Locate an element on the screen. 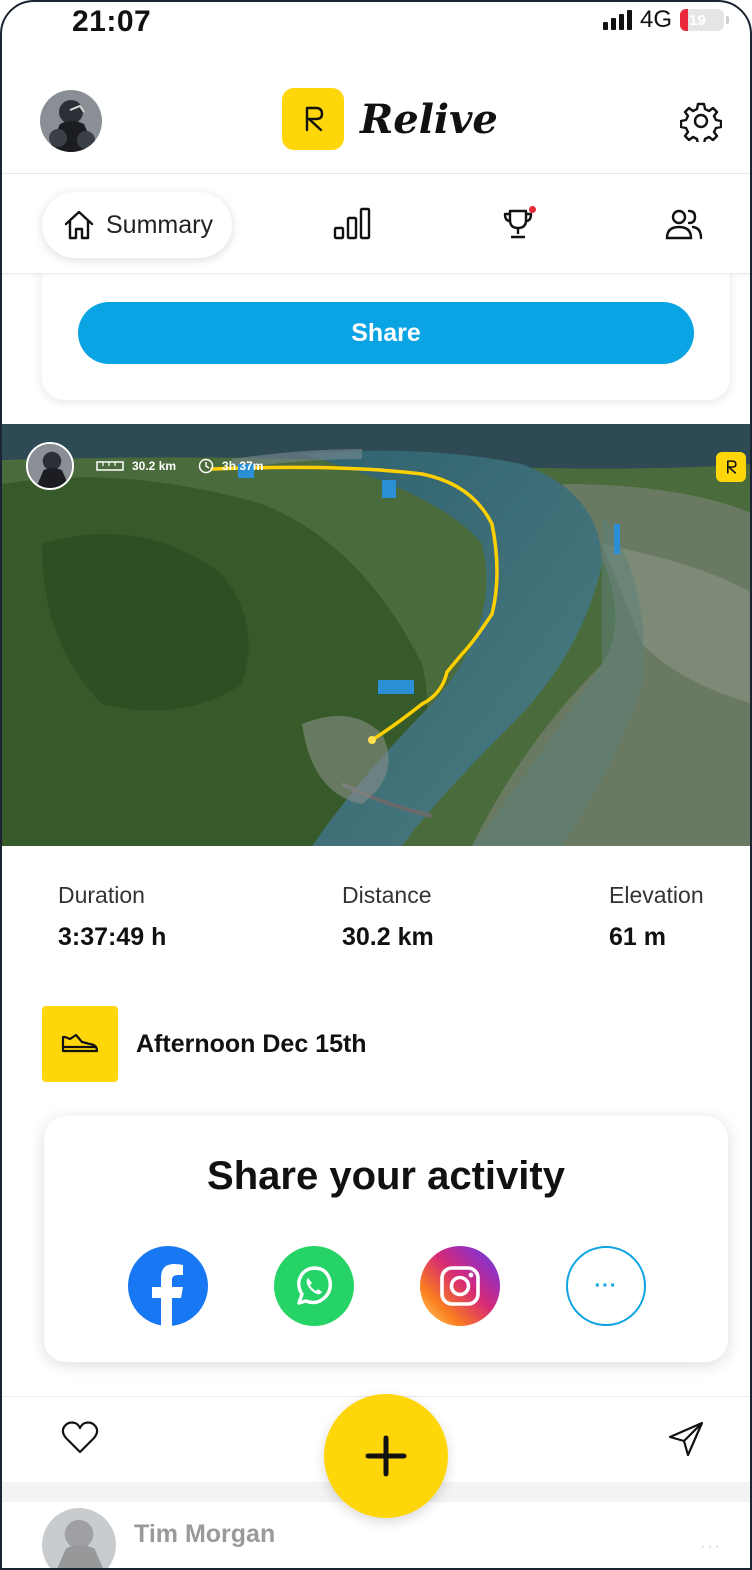 The height and width of the screenshot is (1570, 752). facebook-share-button is located at coordinates (168, 1286).